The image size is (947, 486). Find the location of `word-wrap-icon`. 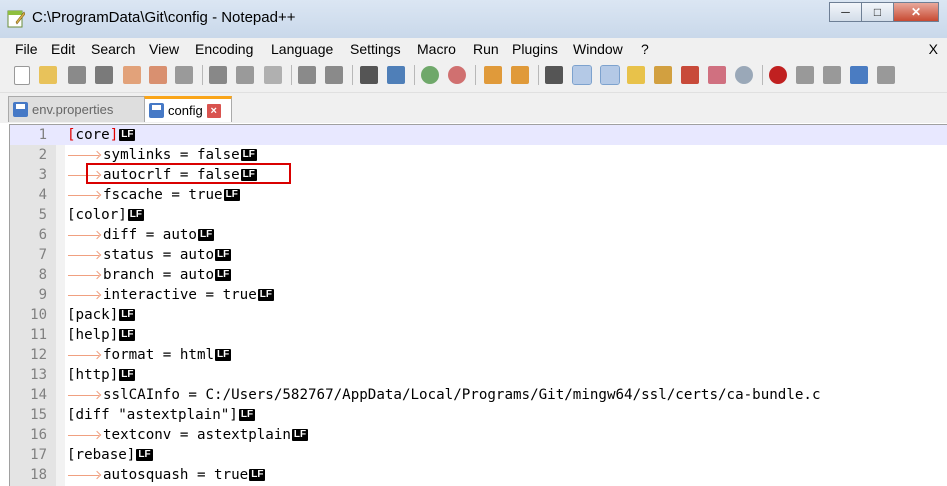

word-wrap-icon is located at coordinates (554, 75).